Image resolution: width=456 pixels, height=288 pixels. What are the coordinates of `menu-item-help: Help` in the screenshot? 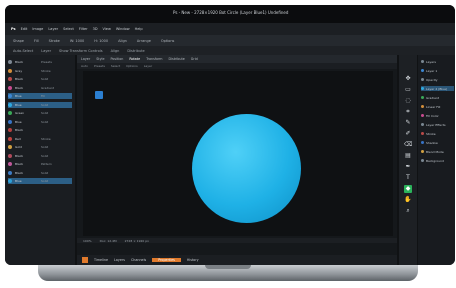 It's located at (139, 29).